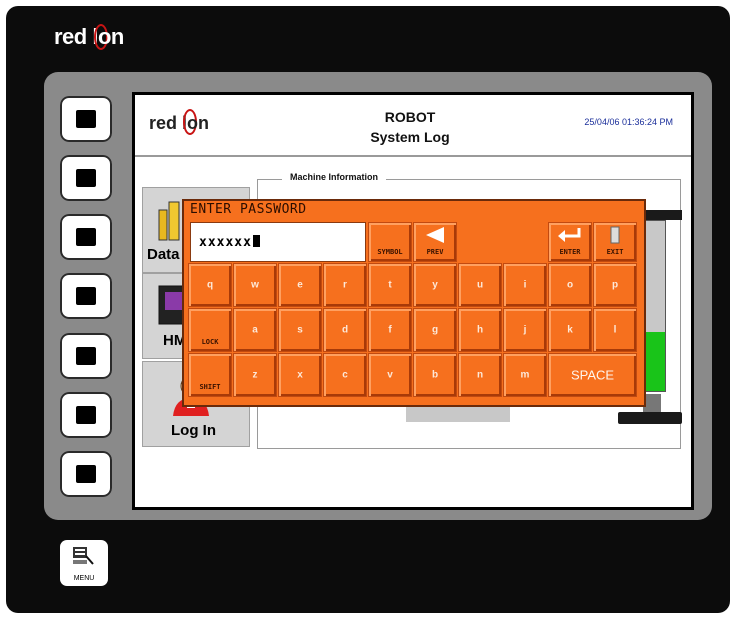 This screenshot has height=617, width=736. I want to click on page-title: ROBOT System Log, so click(410, 127).